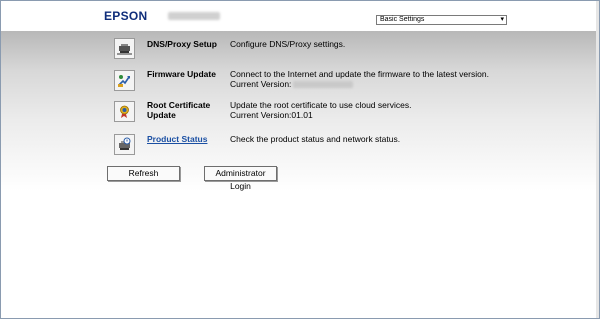 The image size is (600, 319). What do you see at coordinates (161, 115) in the screenshot?
I see `root-certificate-label-line2: Update` at bounding box center [161, 115].